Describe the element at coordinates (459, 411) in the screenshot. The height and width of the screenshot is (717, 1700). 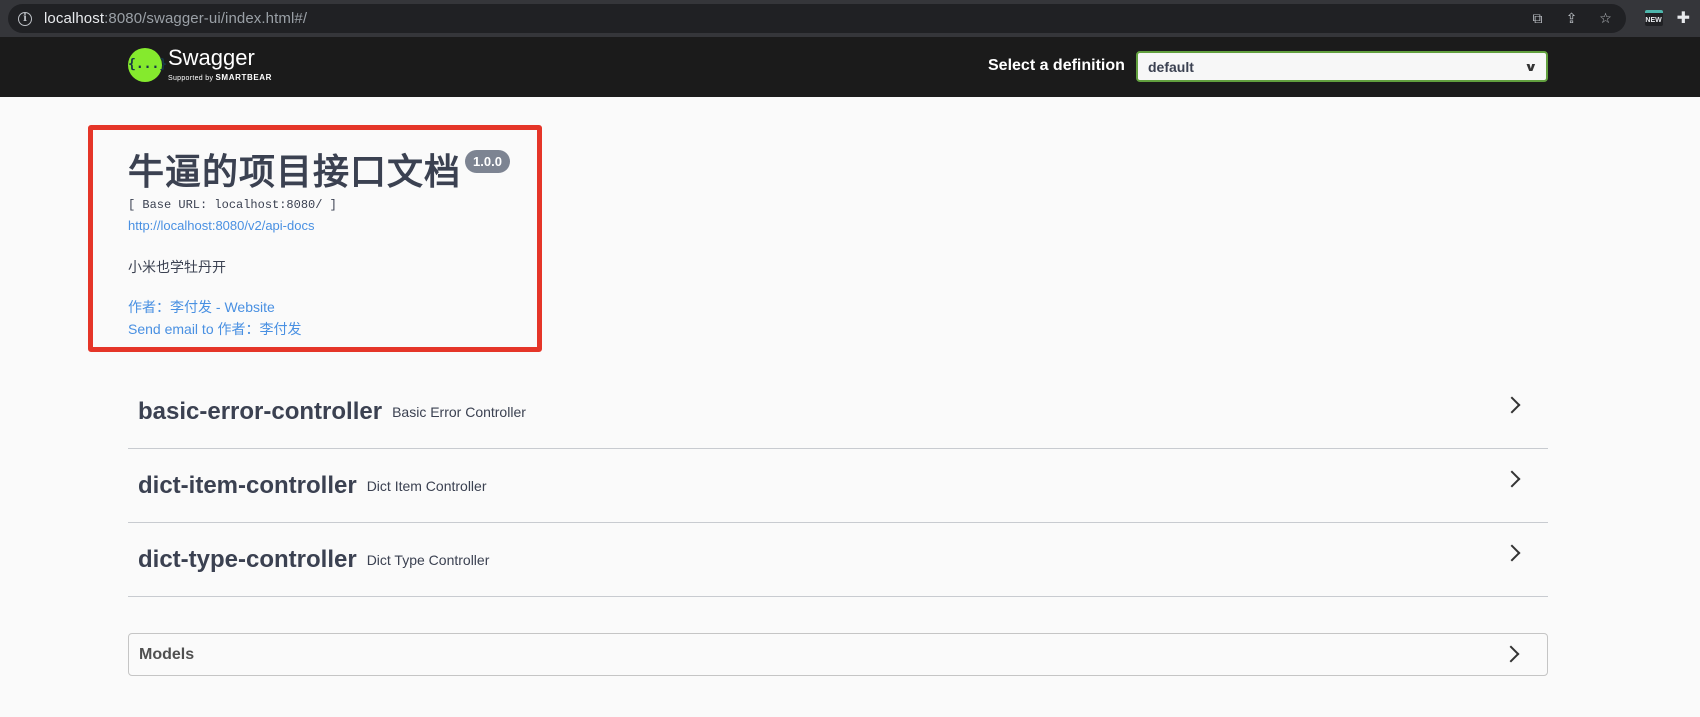
I see `tag-description: Basic Error Controller` at that location.